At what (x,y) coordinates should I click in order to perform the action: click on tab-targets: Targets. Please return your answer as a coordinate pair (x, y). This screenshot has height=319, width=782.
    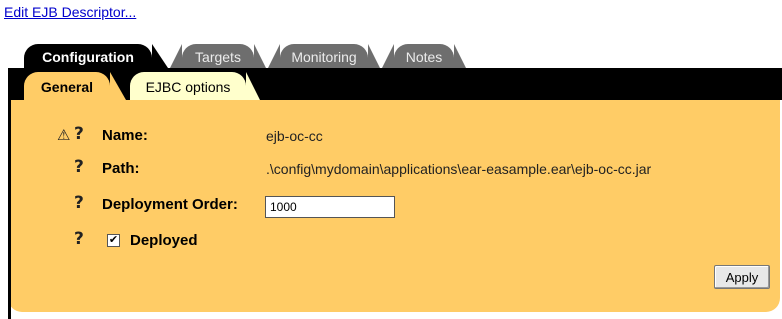
    Looking at the image, I should click on (218, 56).